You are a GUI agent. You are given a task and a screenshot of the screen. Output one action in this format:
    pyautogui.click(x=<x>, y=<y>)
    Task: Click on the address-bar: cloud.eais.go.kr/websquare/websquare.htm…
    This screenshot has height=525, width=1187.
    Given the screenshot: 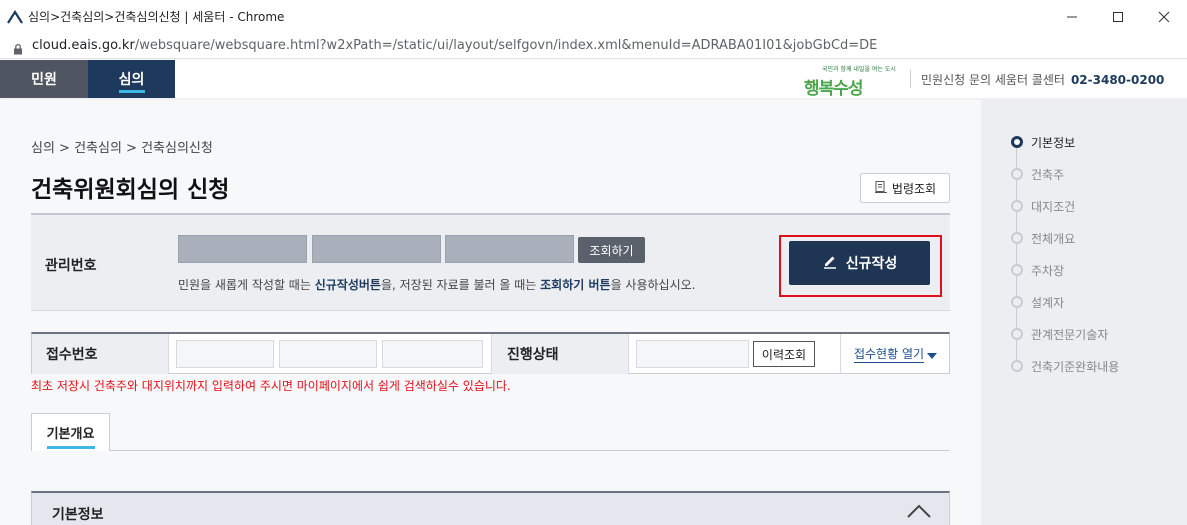 What is the action you would take?
    pyautogui.click(x=593, y=46)
    